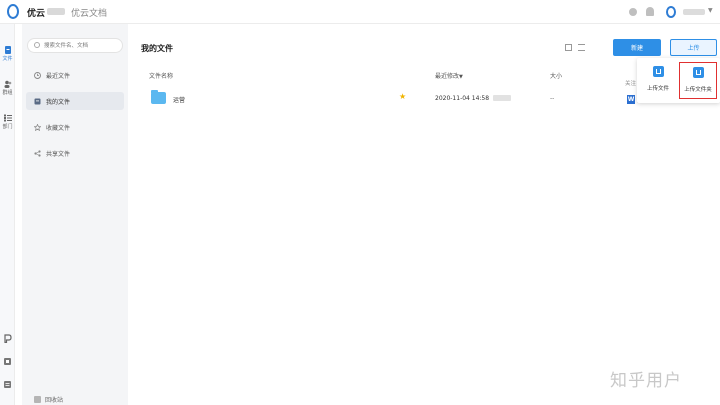  I want to click on my-files-icon, so click(37, 101).